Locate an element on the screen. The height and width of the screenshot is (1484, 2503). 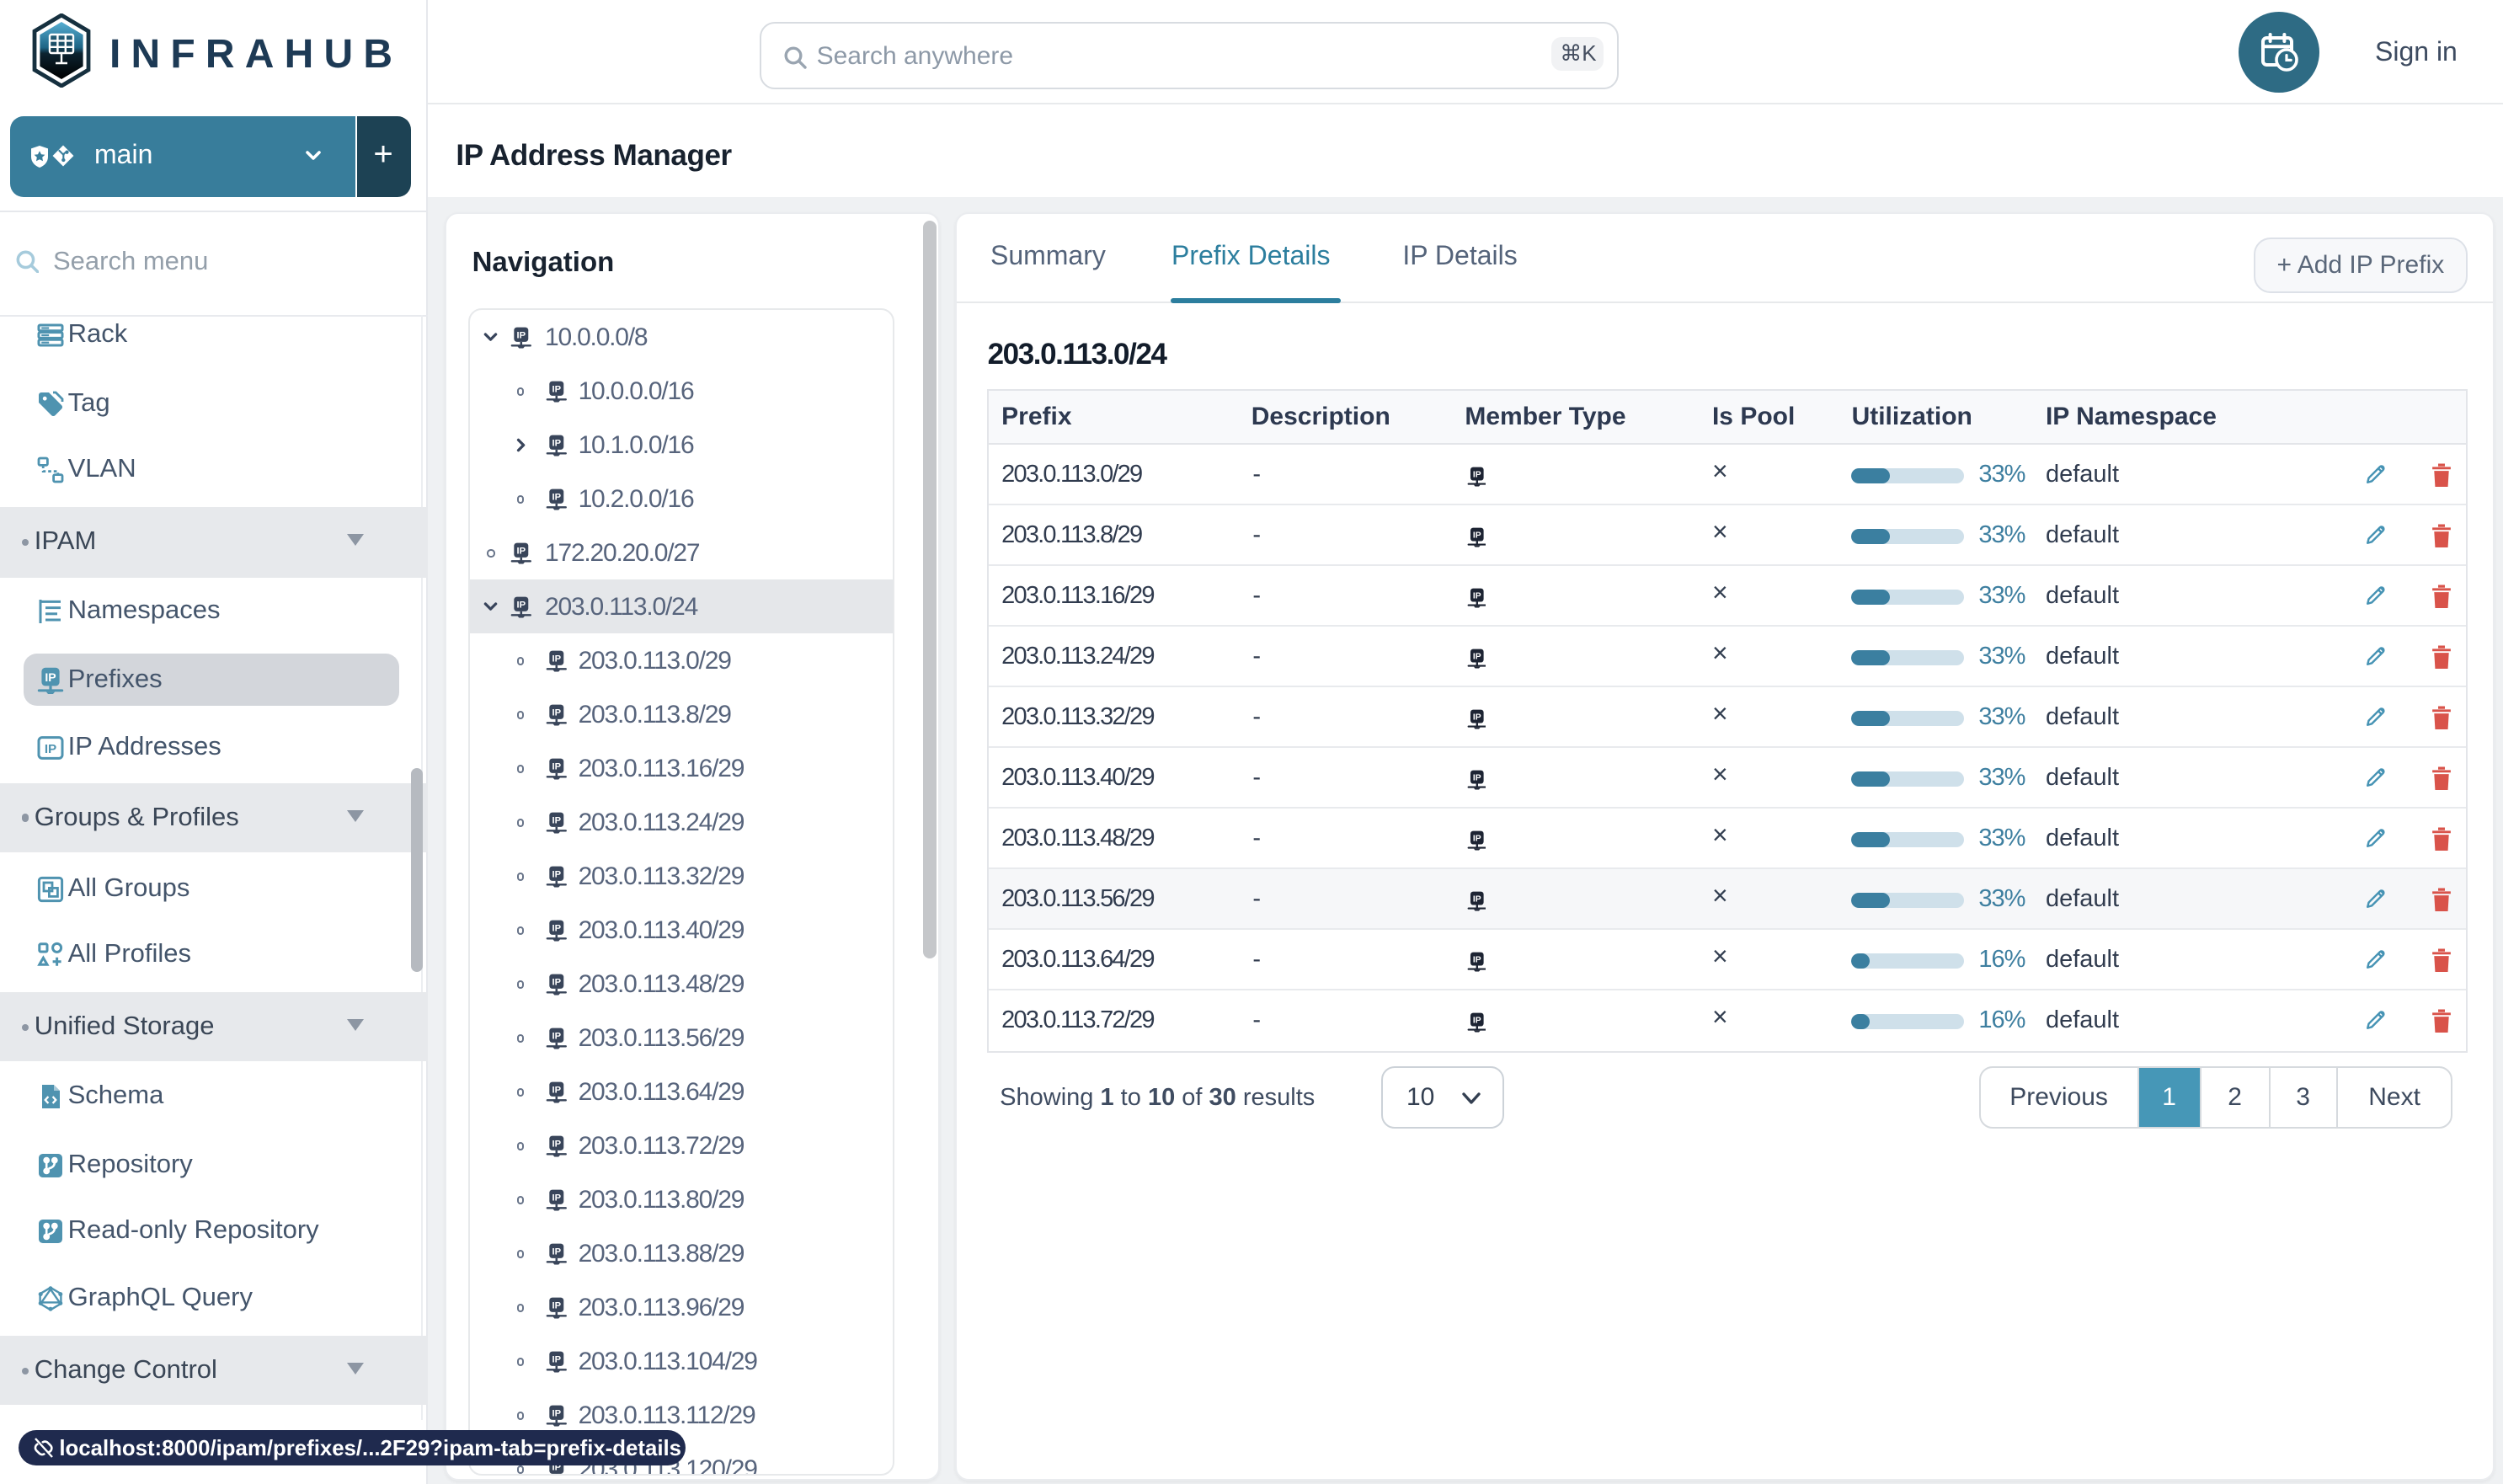
svg-text: IP is located at coordinates (50, 748).